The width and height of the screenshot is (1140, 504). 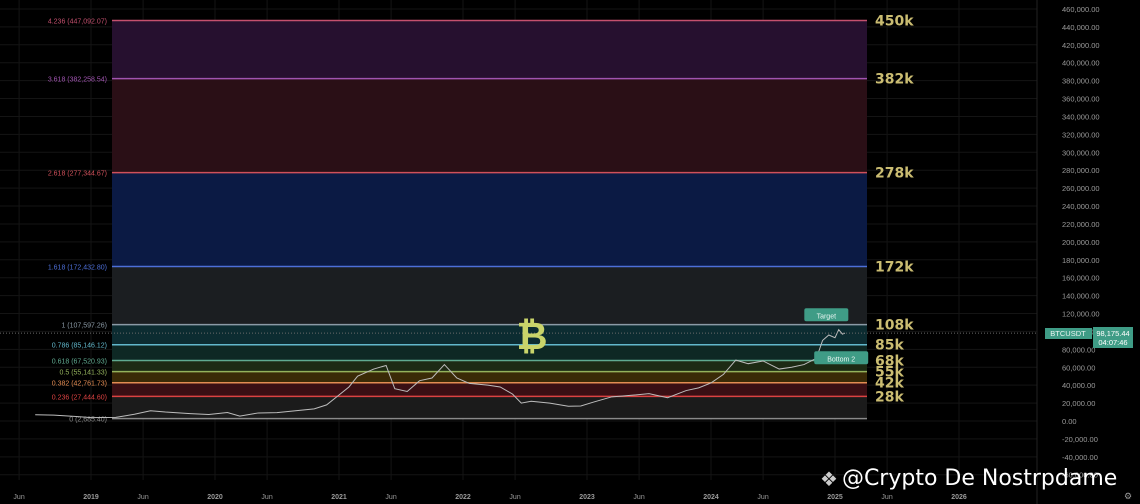 I want to click on fib-price-tag: 108k, so click(x=894, y=326).